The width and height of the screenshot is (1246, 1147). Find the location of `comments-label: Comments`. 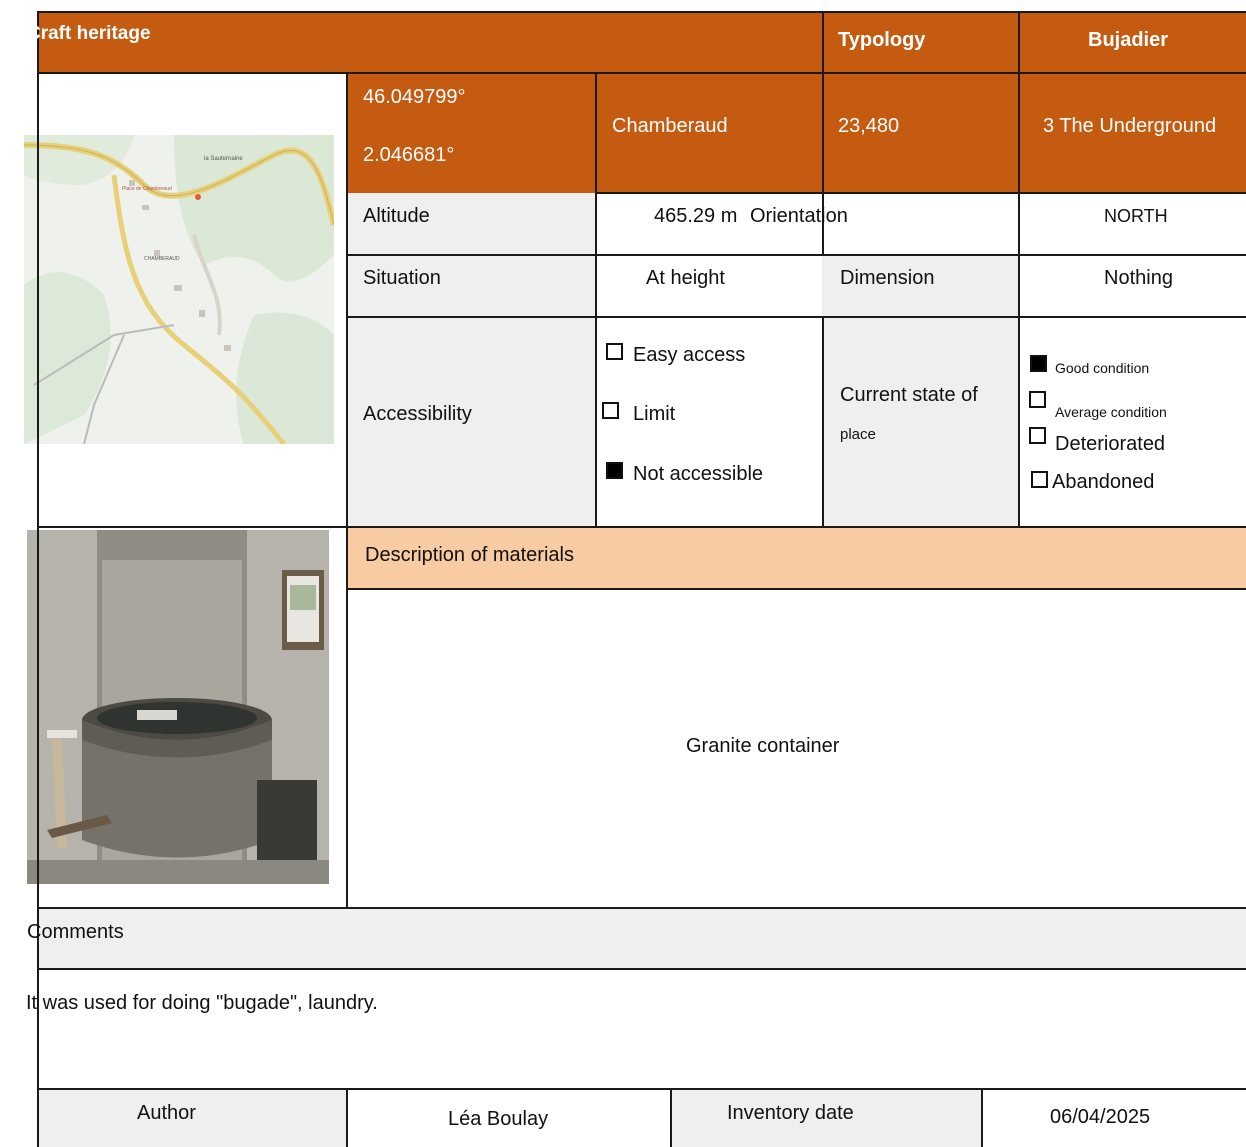

comments-label: Comments is located at coordinates (75, 932).